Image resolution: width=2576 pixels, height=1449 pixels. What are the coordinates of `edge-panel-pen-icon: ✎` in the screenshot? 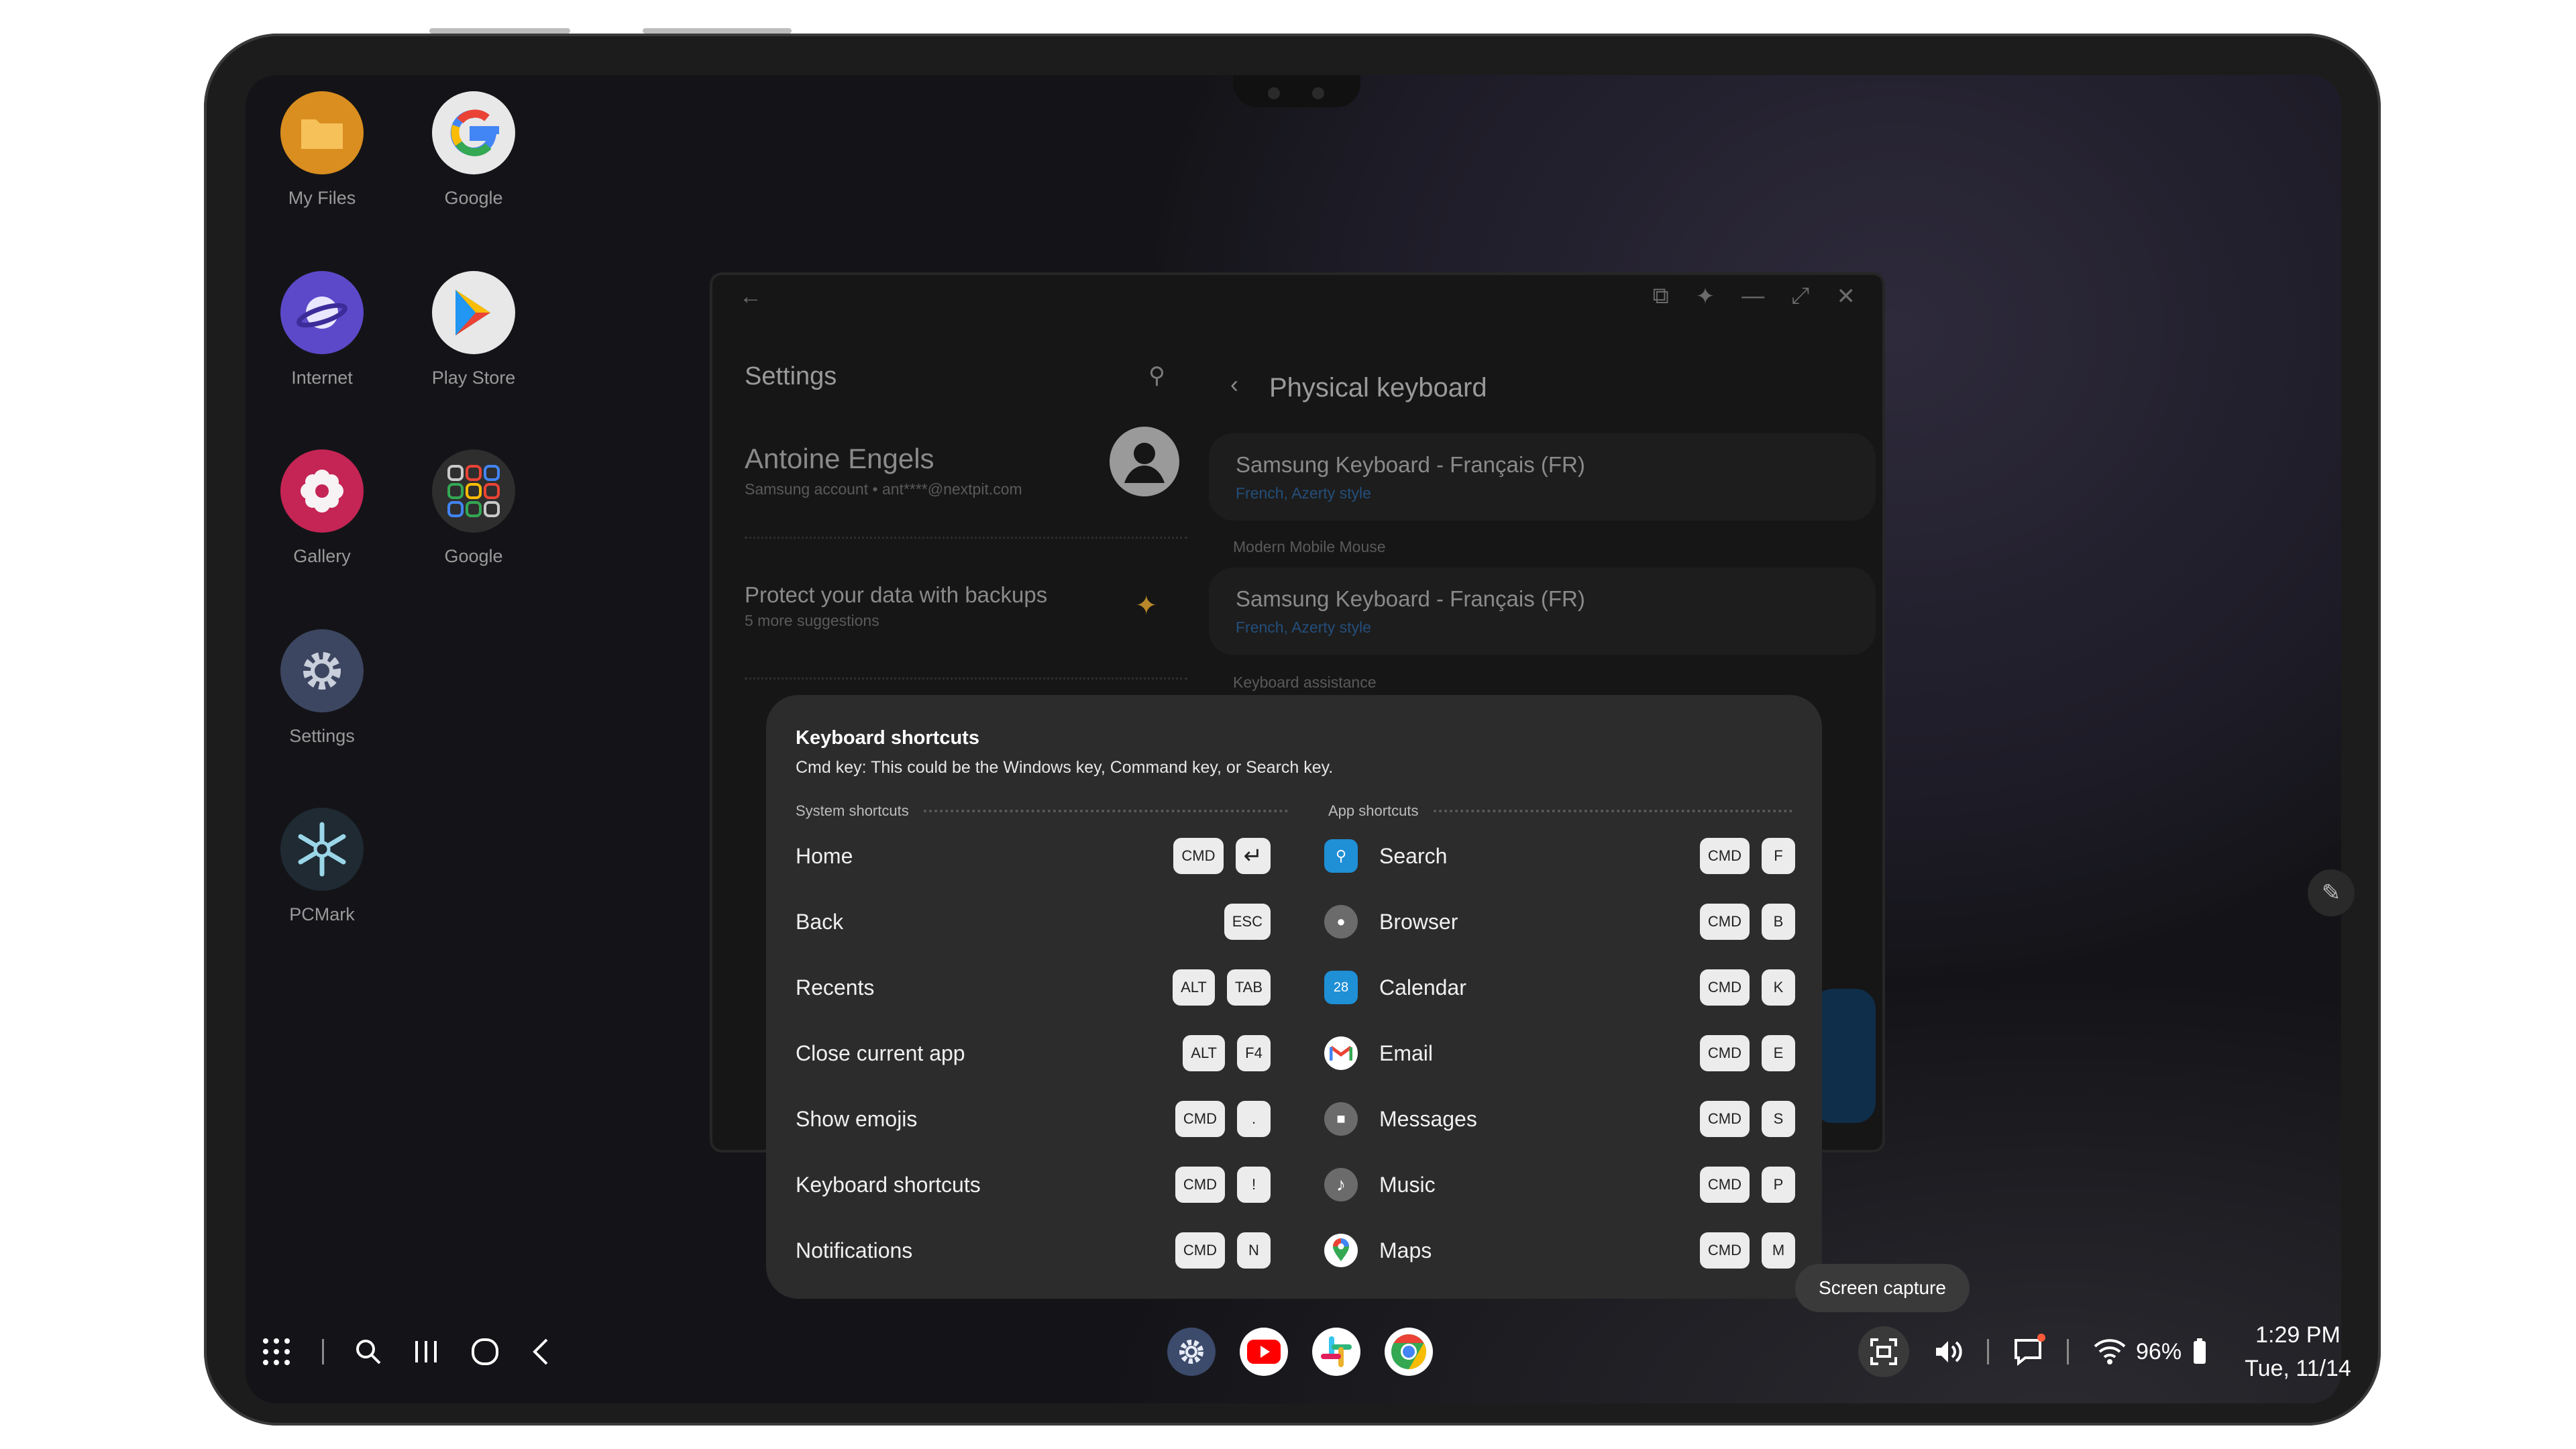 It's located at (2331, 892).